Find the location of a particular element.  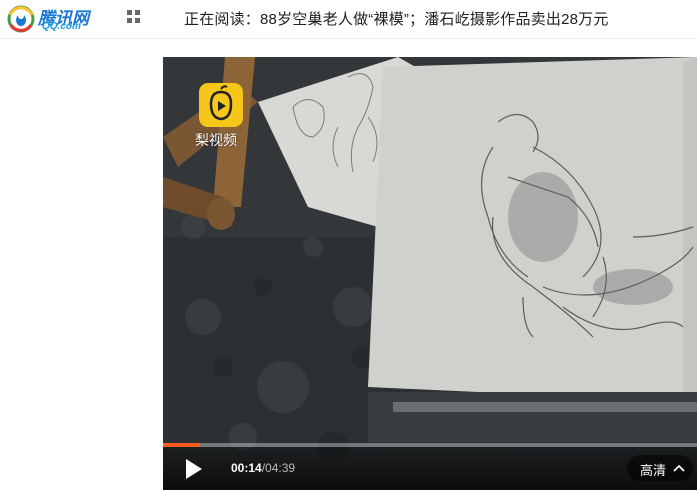

duration: 04:39 is located at coordinates (280, 468).